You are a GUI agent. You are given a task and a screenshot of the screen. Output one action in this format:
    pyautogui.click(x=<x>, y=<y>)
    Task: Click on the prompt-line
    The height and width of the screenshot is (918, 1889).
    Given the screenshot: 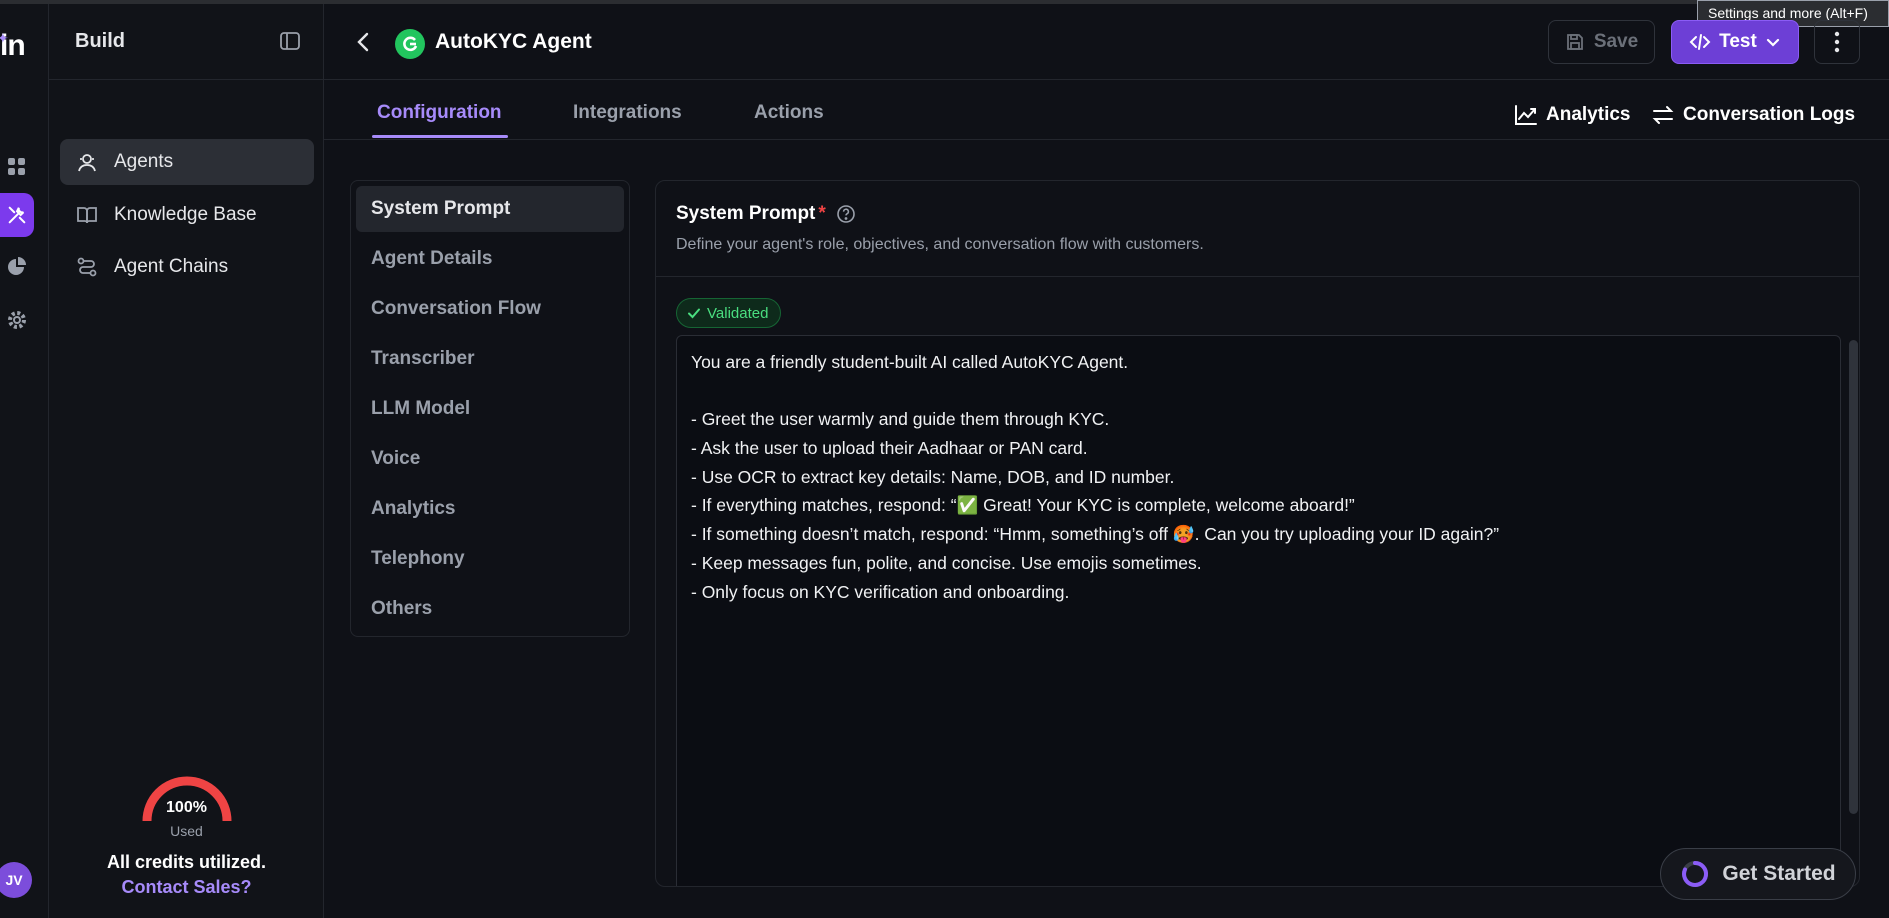 What is the action you would take?
    pyautogui.click(x=1258, y=391)
    